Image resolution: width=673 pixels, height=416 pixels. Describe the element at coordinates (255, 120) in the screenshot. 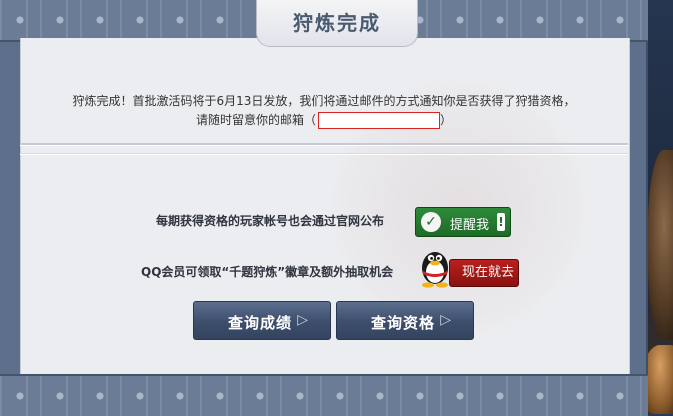

I see `notice-line-2-prefix: 请随时留意你的邮箱（` at that location.